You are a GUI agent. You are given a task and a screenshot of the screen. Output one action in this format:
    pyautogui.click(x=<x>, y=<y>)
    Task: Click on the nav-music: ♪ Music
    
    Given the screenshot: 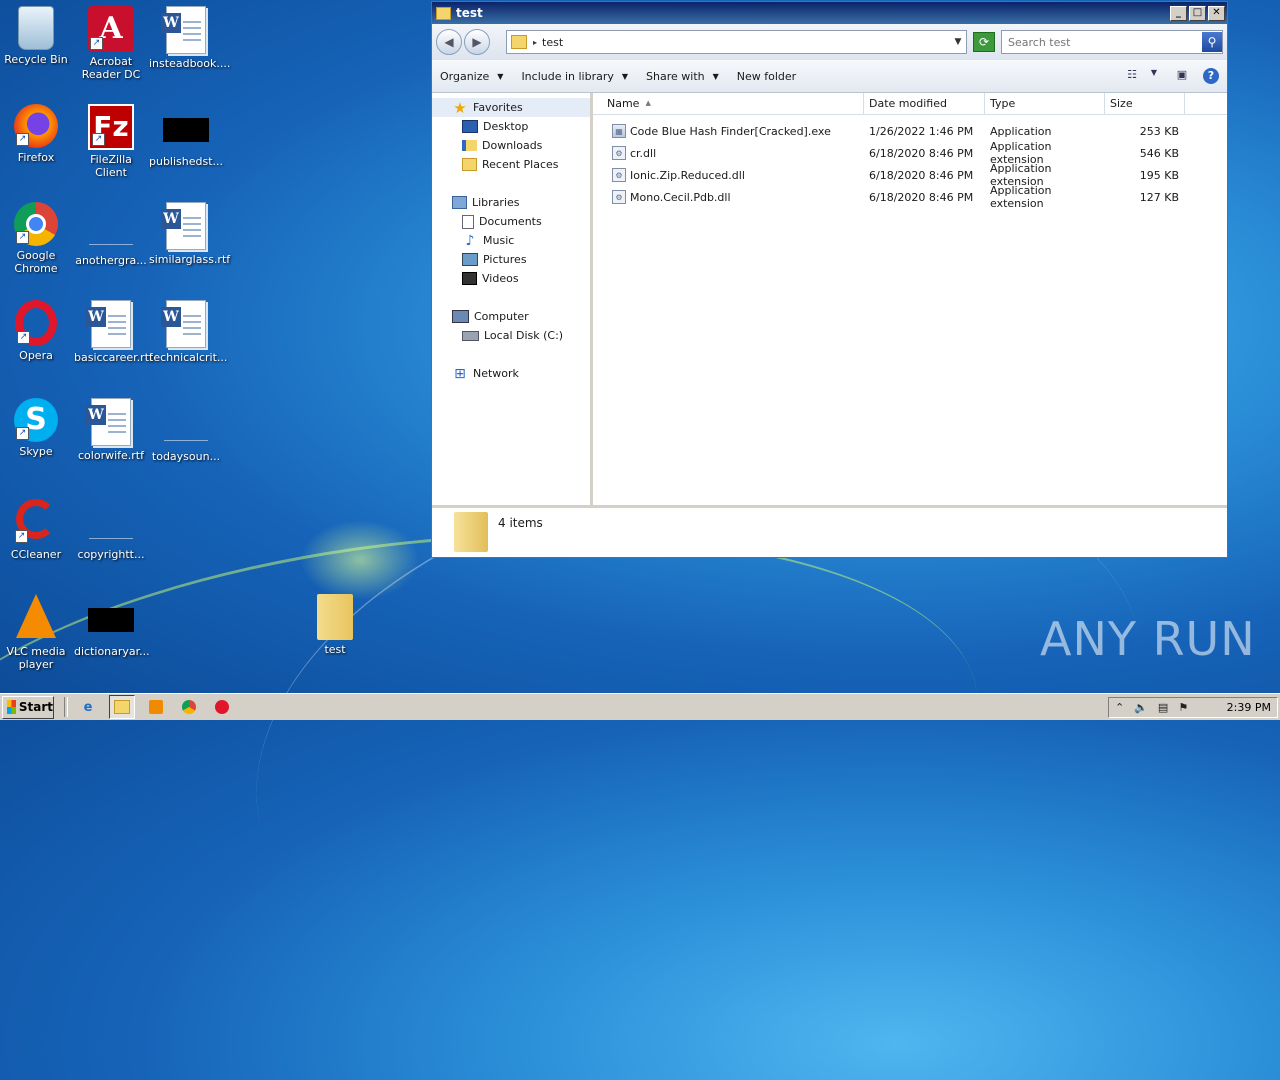 What is the action you would take?
    pyautogui.click(x=511, y=240)
    